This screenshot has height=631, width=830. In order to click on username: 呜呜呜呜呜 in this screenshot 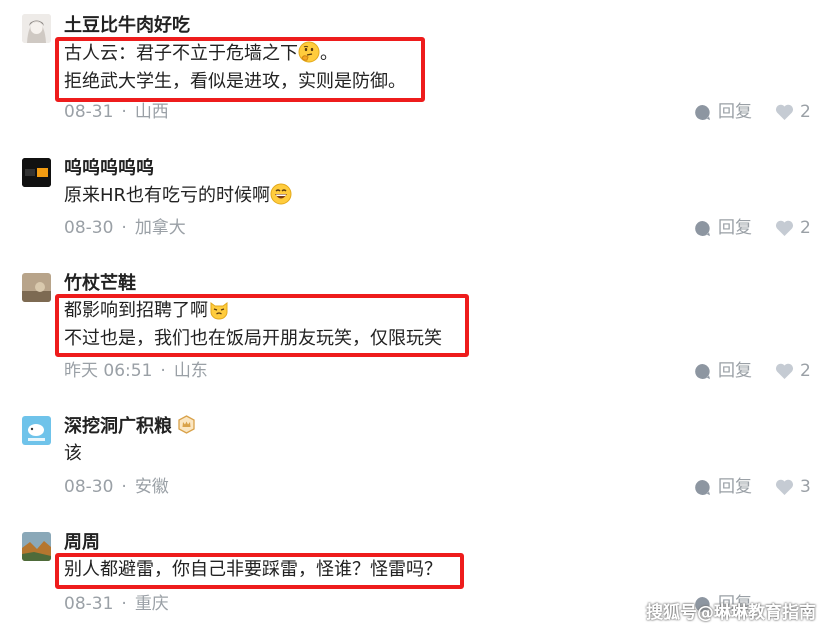, I will do `click(109, 169)`.